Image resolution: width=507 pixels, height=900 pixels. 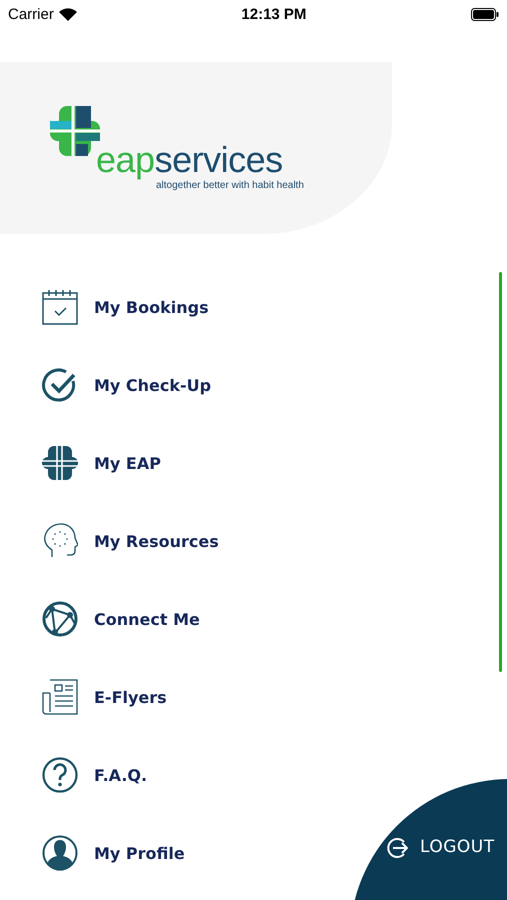 I want to click on menu-item: E-Flyers, so click(x=83, y=697).